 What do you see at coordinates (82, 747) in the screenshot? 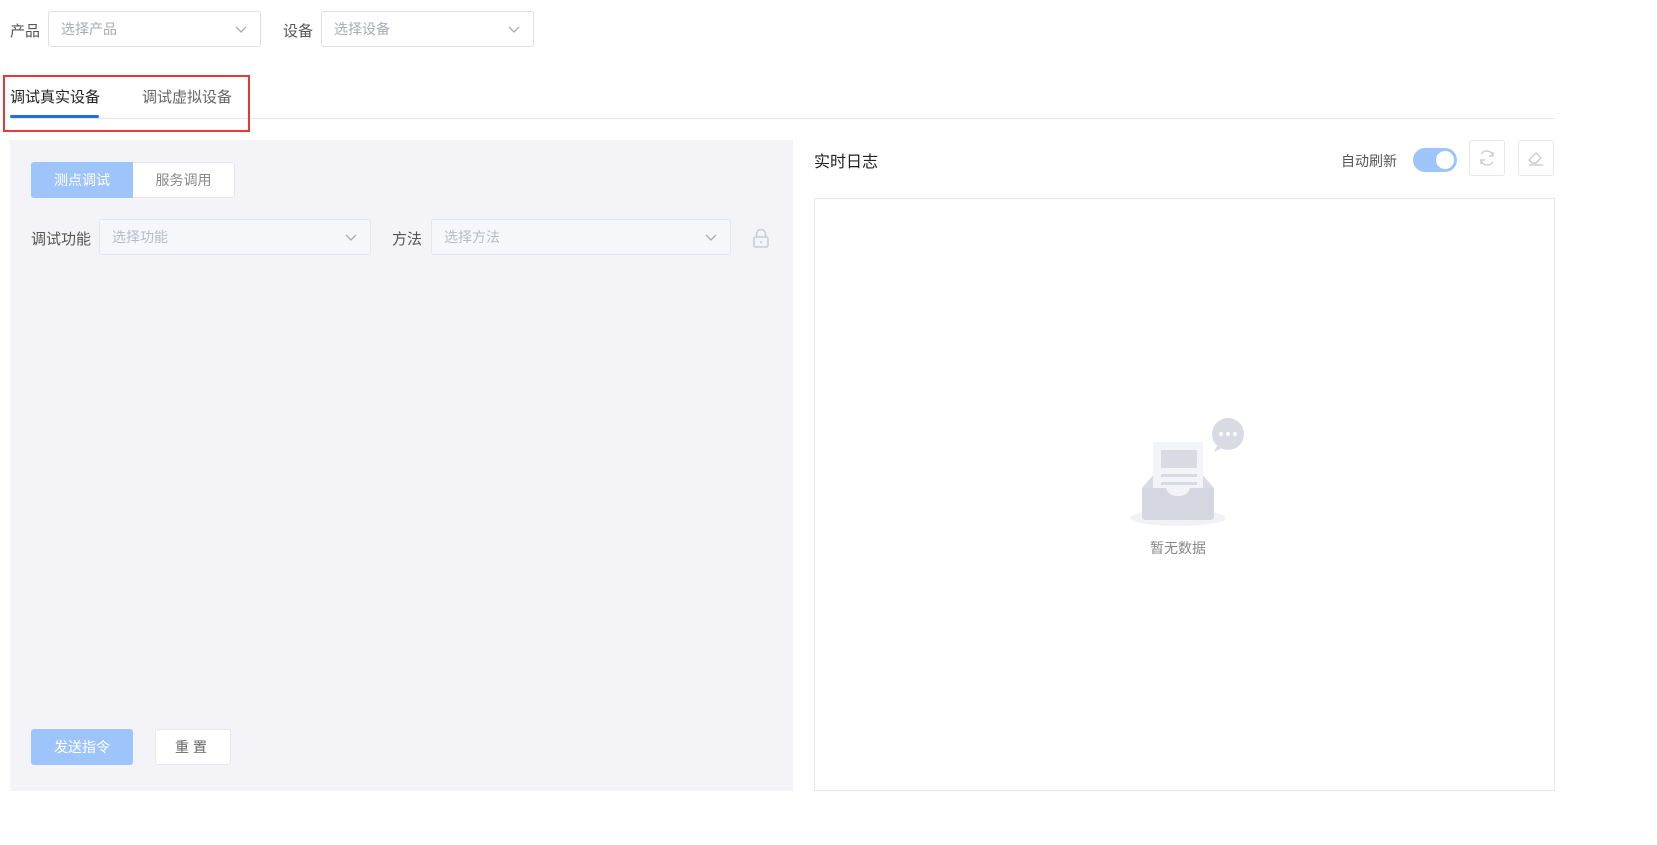
I see `send-command-button: 发送指令` at bounding box center [82, 747].